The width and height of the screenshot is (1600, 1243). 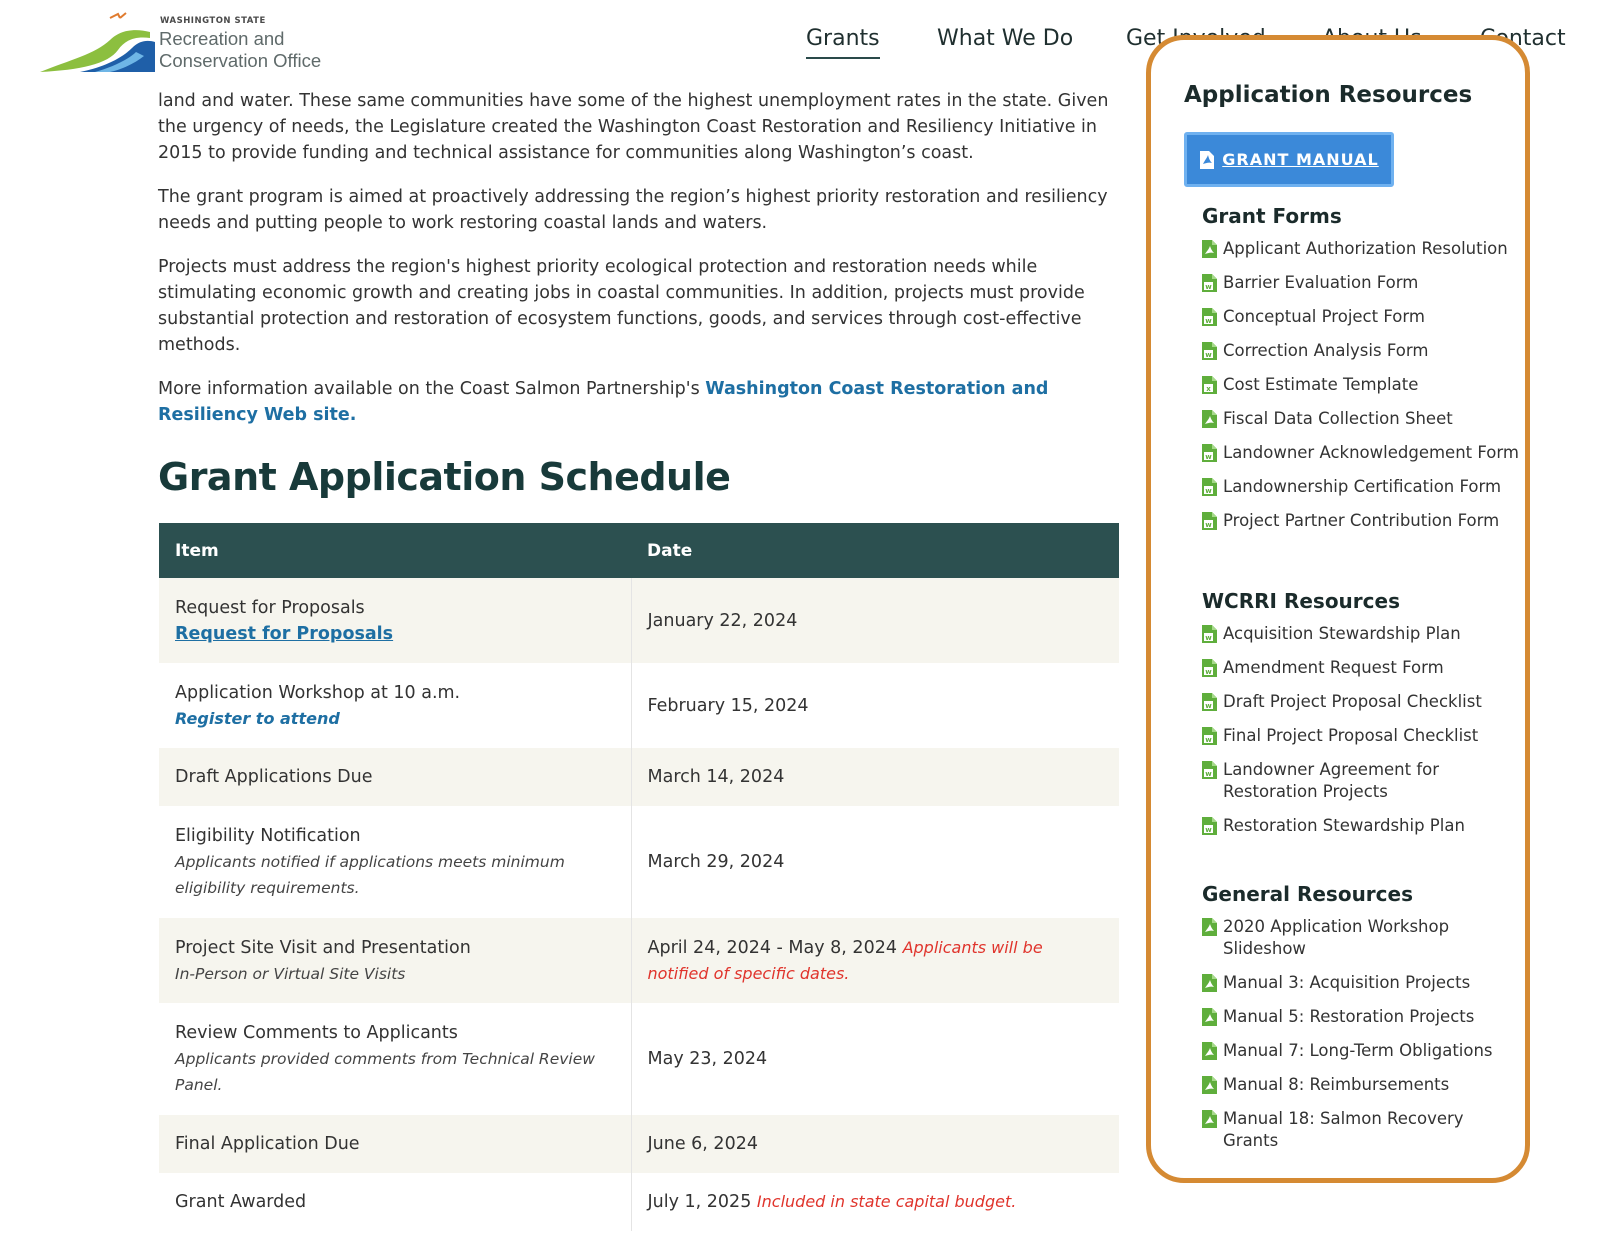 What do you see at coordinates (1301, 601) in the screenshot?
I see `wcrri-heading: WCRRI Resources` at bounding box center [1301, 601].